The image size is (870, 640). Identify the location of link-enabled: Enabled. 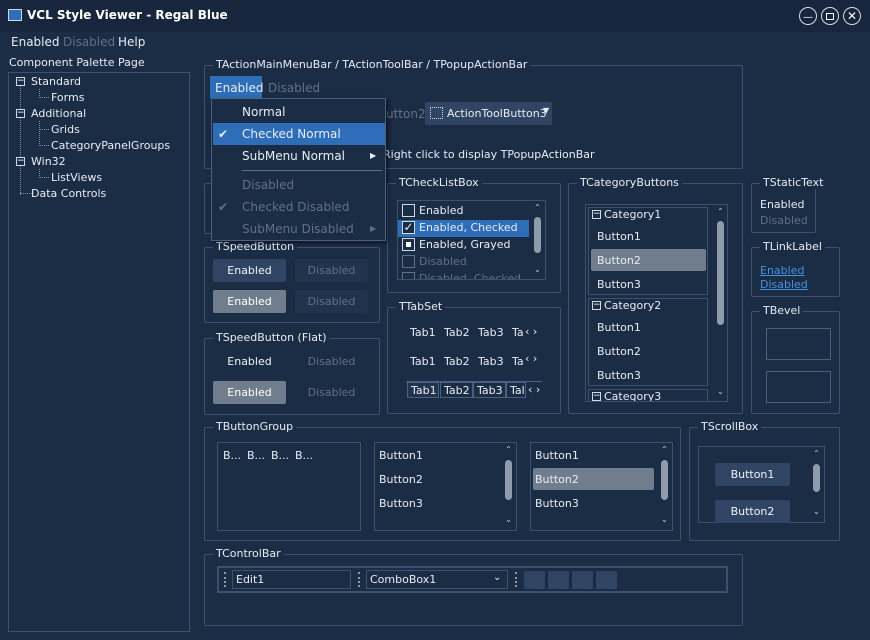
(782, 270).